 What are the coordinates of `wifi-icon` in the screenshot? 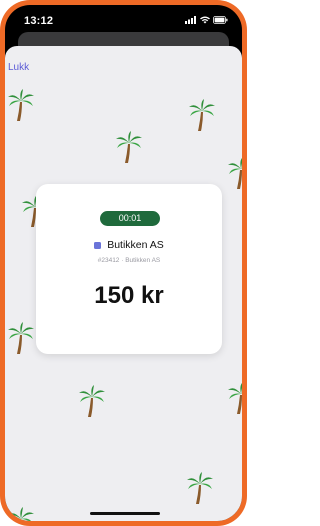 It's located at (205, 20).